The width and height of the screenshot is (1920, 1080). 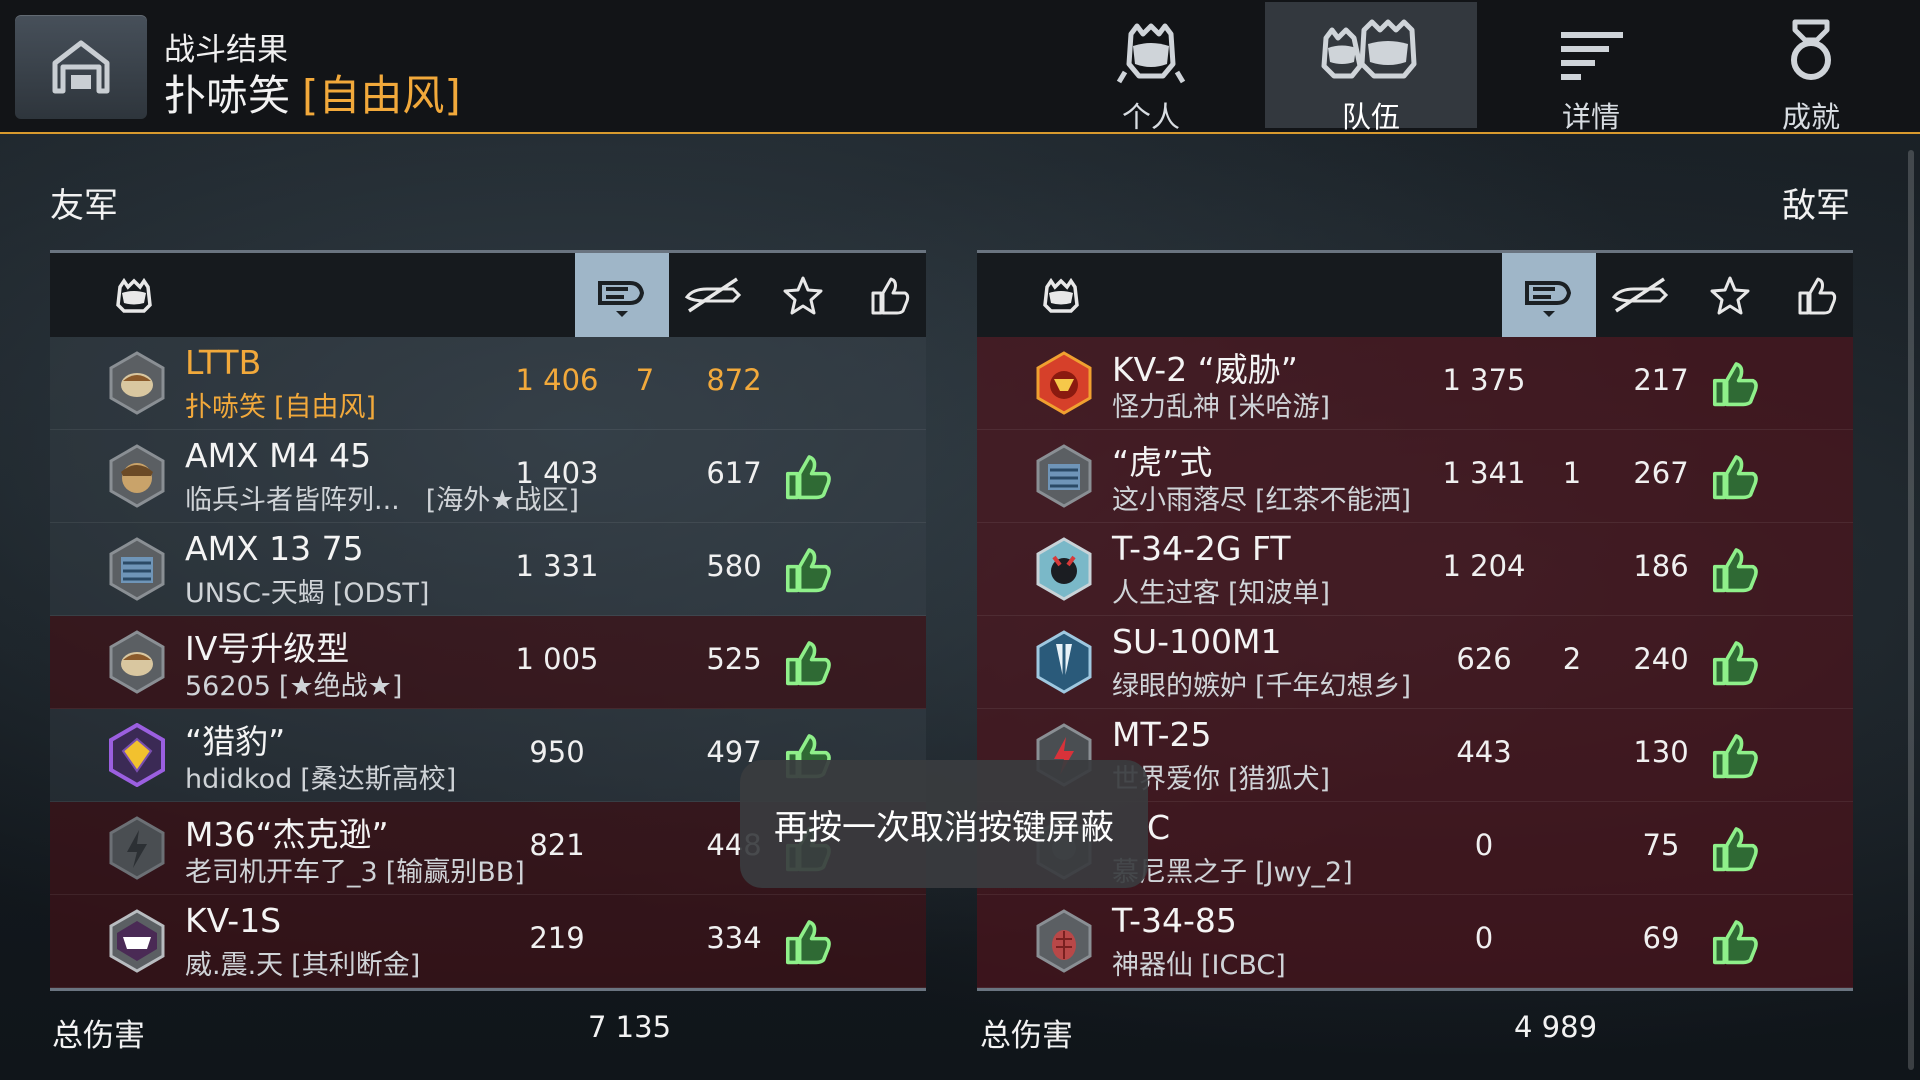 What do you see at coordinates (1661, 380) in the screenshot?
I see `xp-value: 217` at bounding box center [1661, 380].